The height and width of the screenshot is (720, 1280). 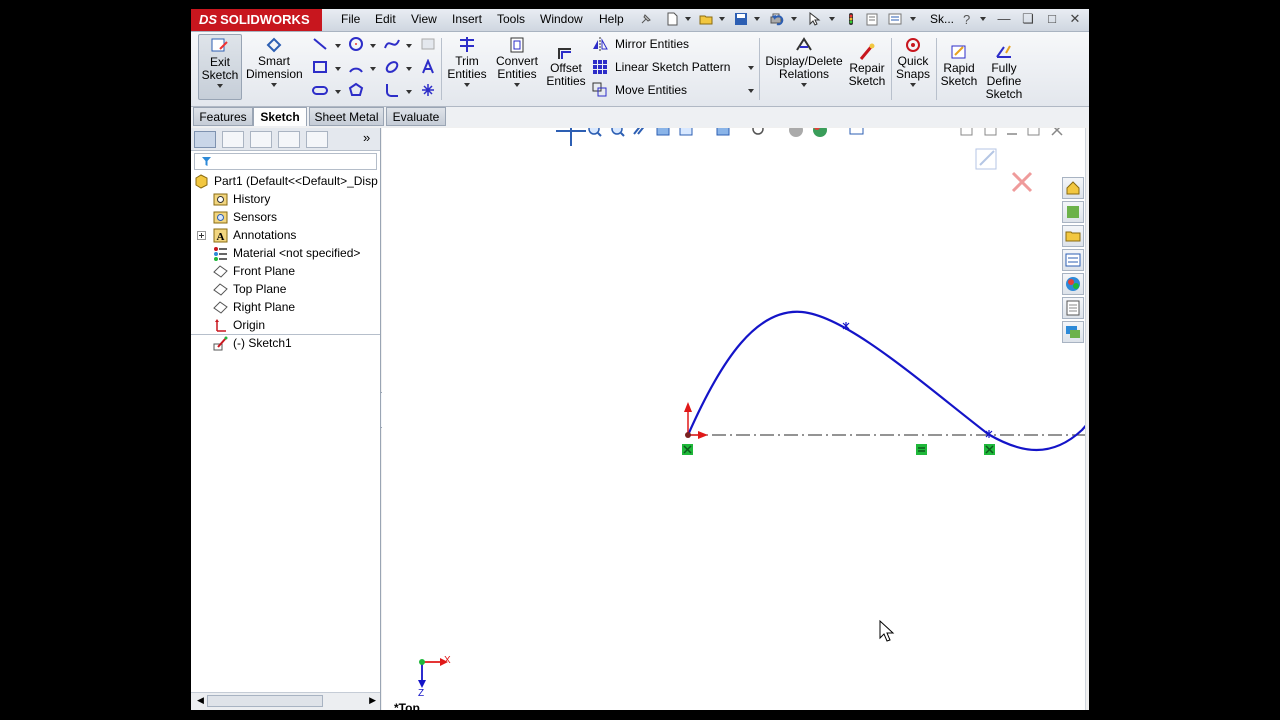 What do you see at coordinates (967, 19) in the screenshot?
I see `help-icon: ?` at bounding box center [967, 19].